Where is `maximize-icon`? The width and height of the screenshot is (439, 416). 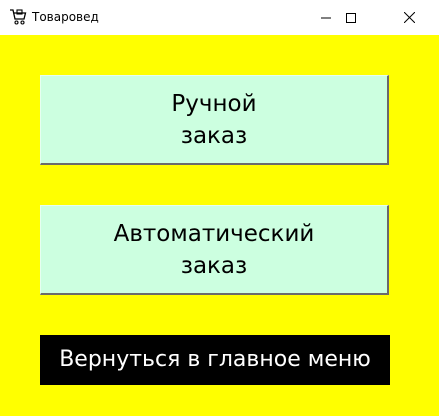
maximize-icon is located at coordinates (351, 17).